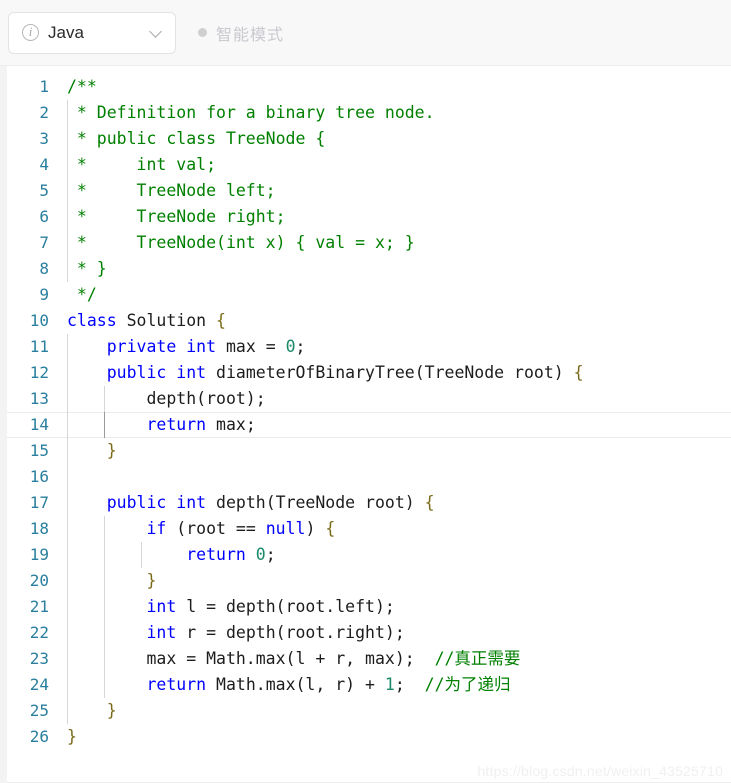 This screenshot has height=783, width=731. I want to click on code-line: 4 * int val;, so click(369, 165).